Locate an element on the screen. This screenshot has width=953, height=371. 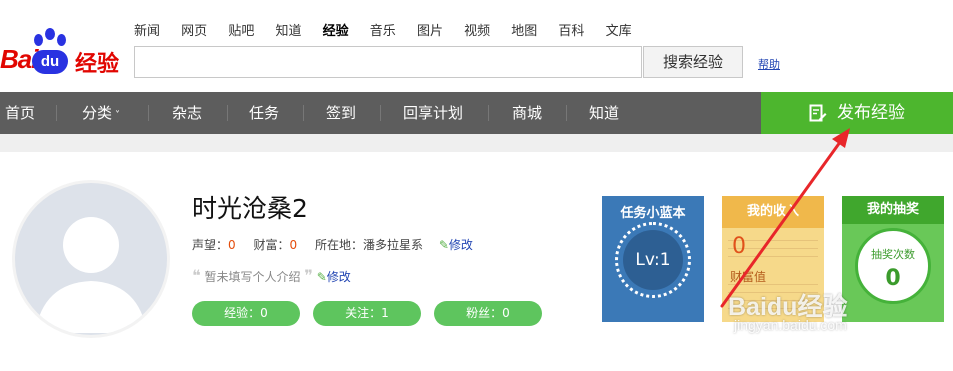
edit-document-icon is located at coordinates (818, 113).